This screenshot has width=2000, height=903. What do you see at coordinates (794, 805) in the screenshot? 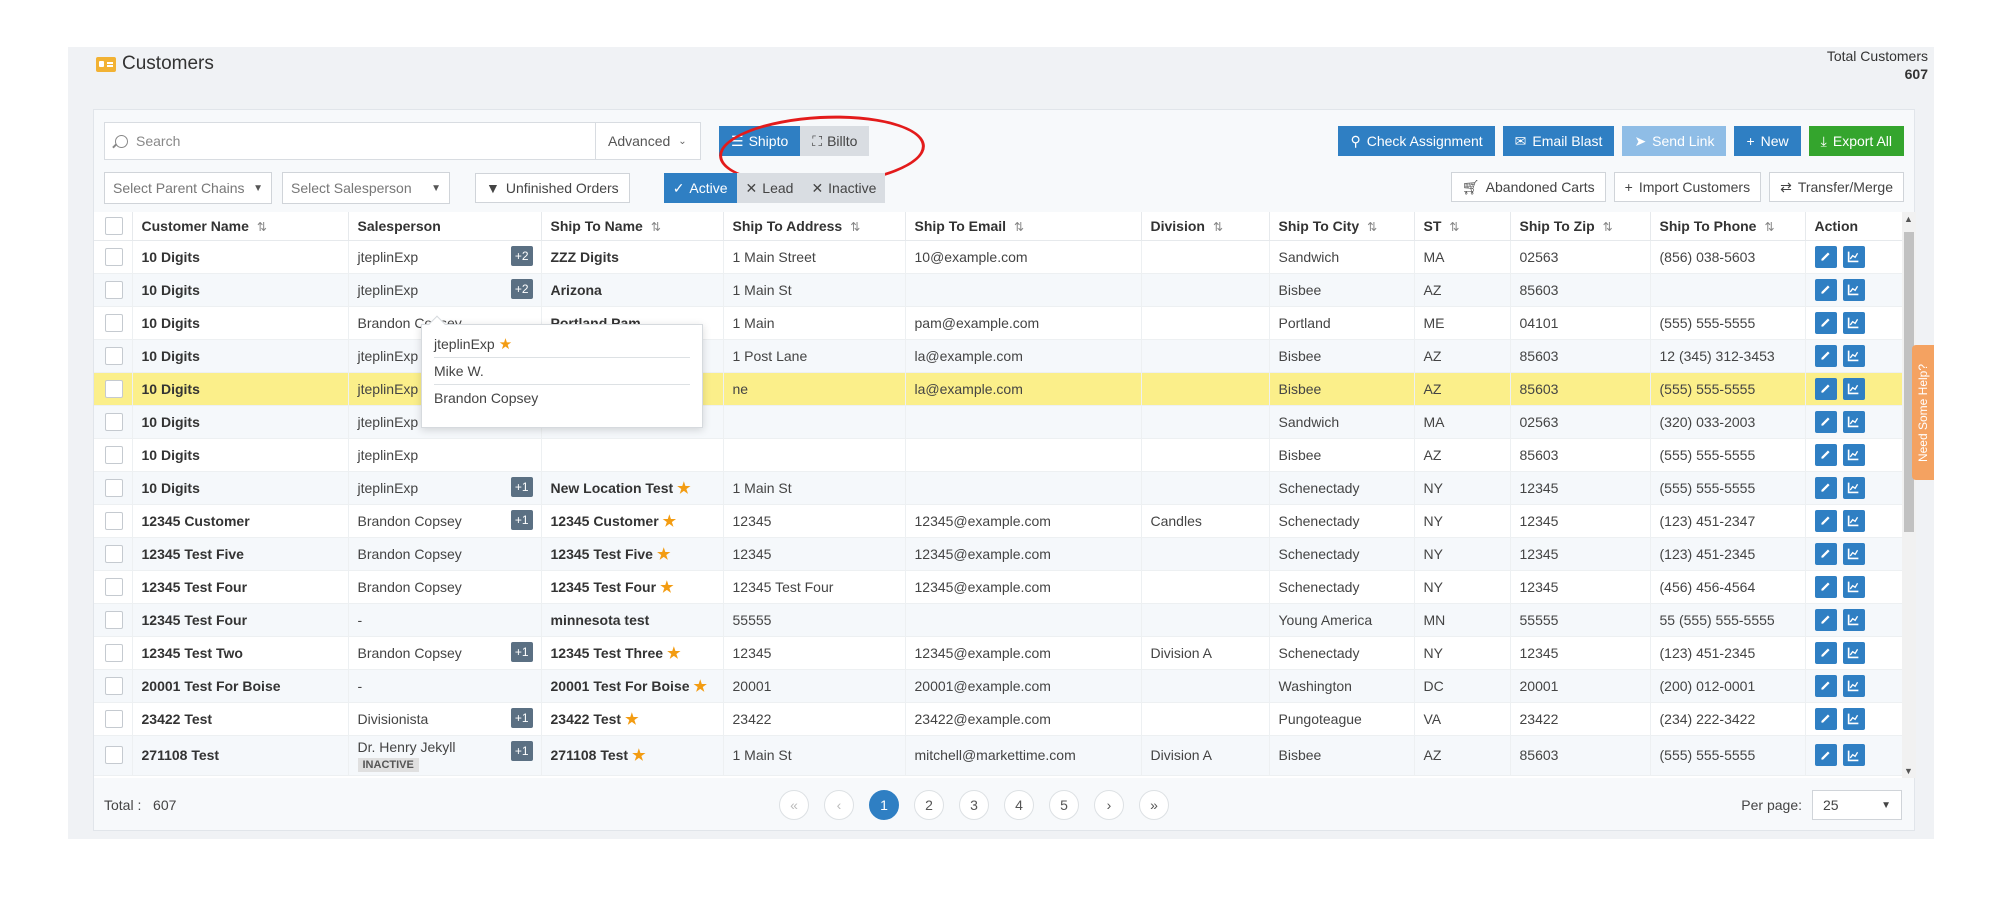
I see `first-page-button: «` at bounding box center [794, 805].